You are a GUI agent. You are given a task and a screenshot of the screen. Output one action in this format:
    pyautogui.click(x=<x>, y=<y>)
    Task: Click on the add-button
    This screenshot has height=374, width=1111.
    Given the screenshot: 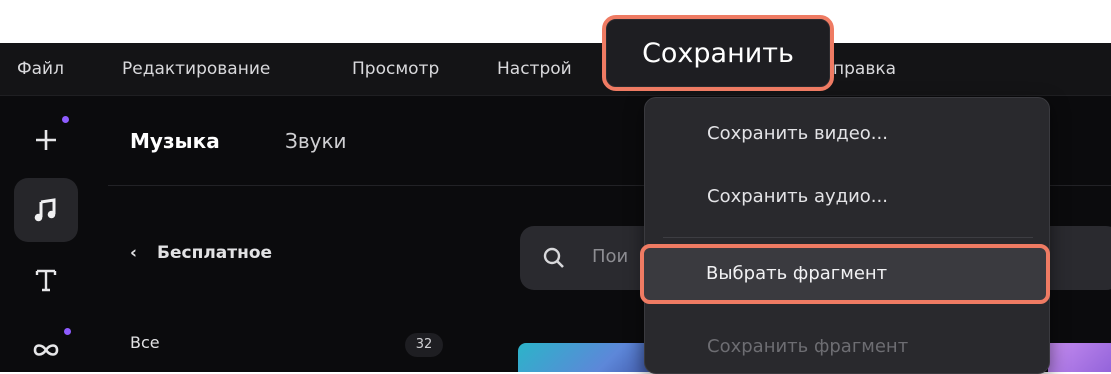 What is the action you would take?
    pyautogui.click(x=46, y=140)
    